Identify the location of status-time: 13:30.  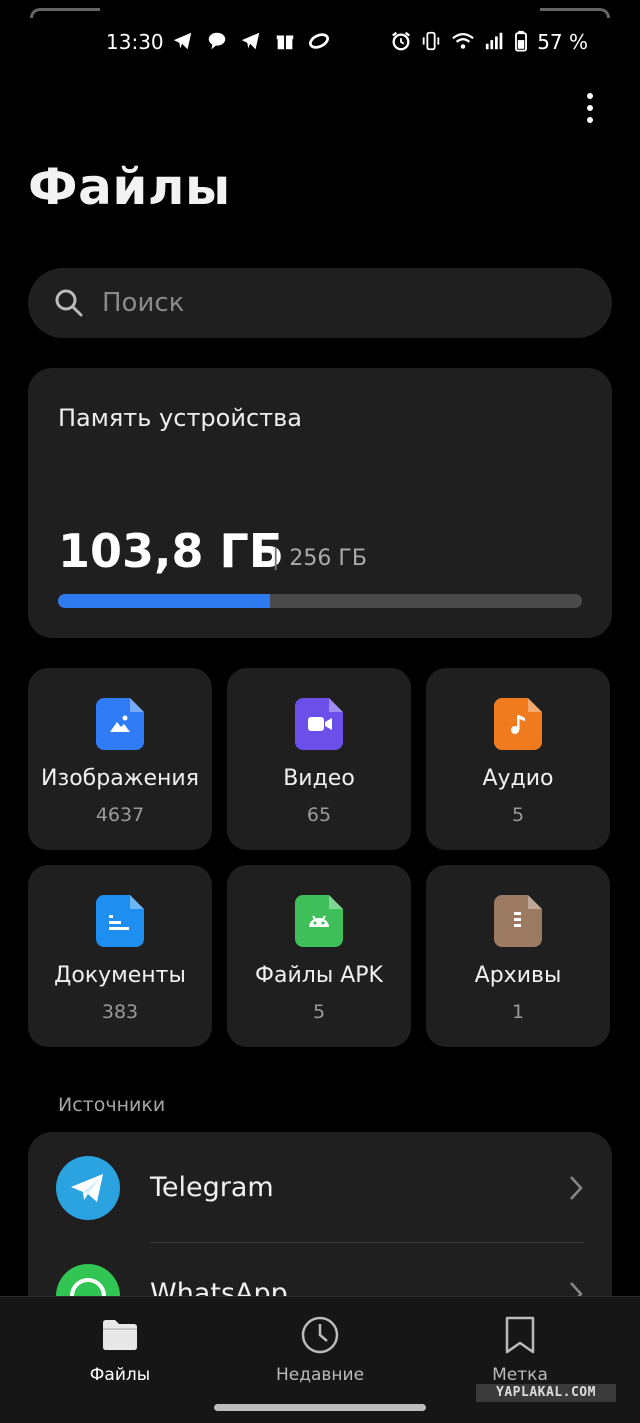
(135, 42).